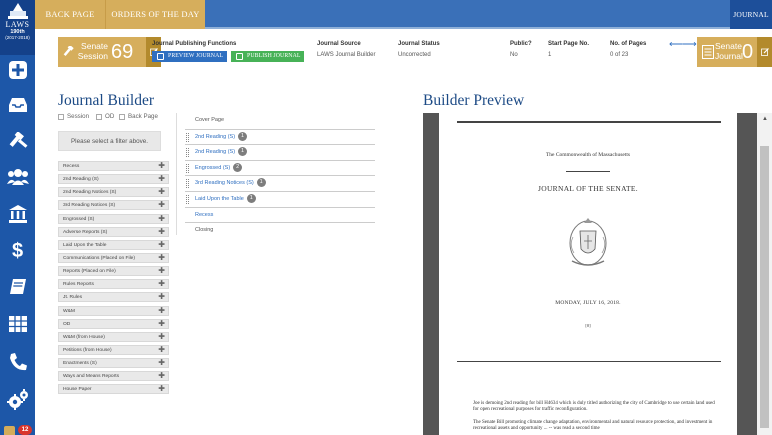 Image resolution: width=772 pixels, height=435 pixels. I want to click on edit-journal-button, so click(764, 52).